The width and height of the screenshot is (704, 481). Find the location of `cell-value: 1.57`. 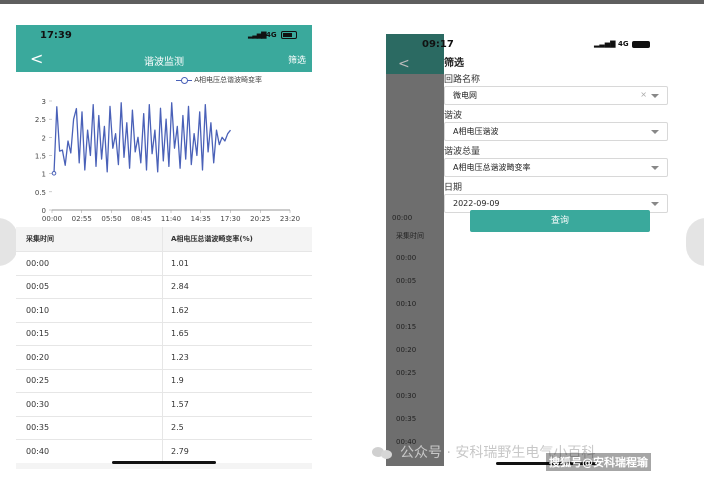

cell-value: 1.57 is located at coordinates (180, 404).